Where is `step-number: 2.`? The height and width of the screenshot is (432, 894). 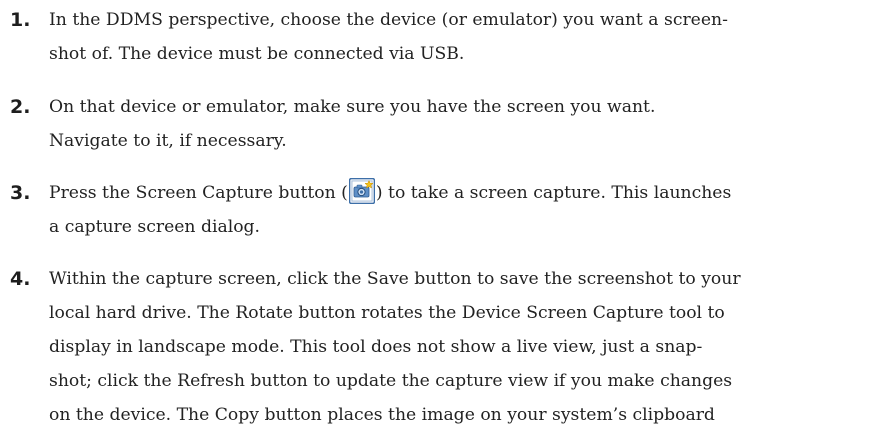 step-number: 2. is located at coordinates (20, 107).